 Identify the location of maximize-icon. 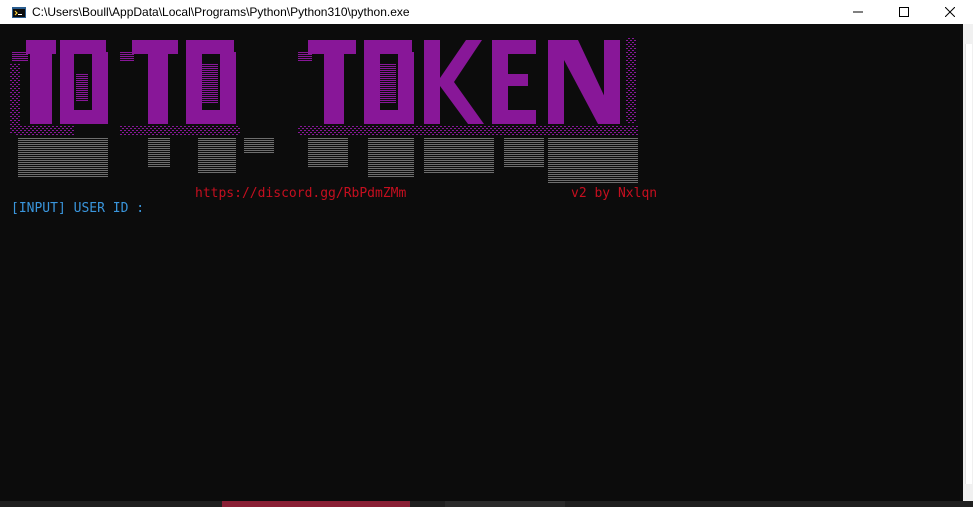
(904, 12).